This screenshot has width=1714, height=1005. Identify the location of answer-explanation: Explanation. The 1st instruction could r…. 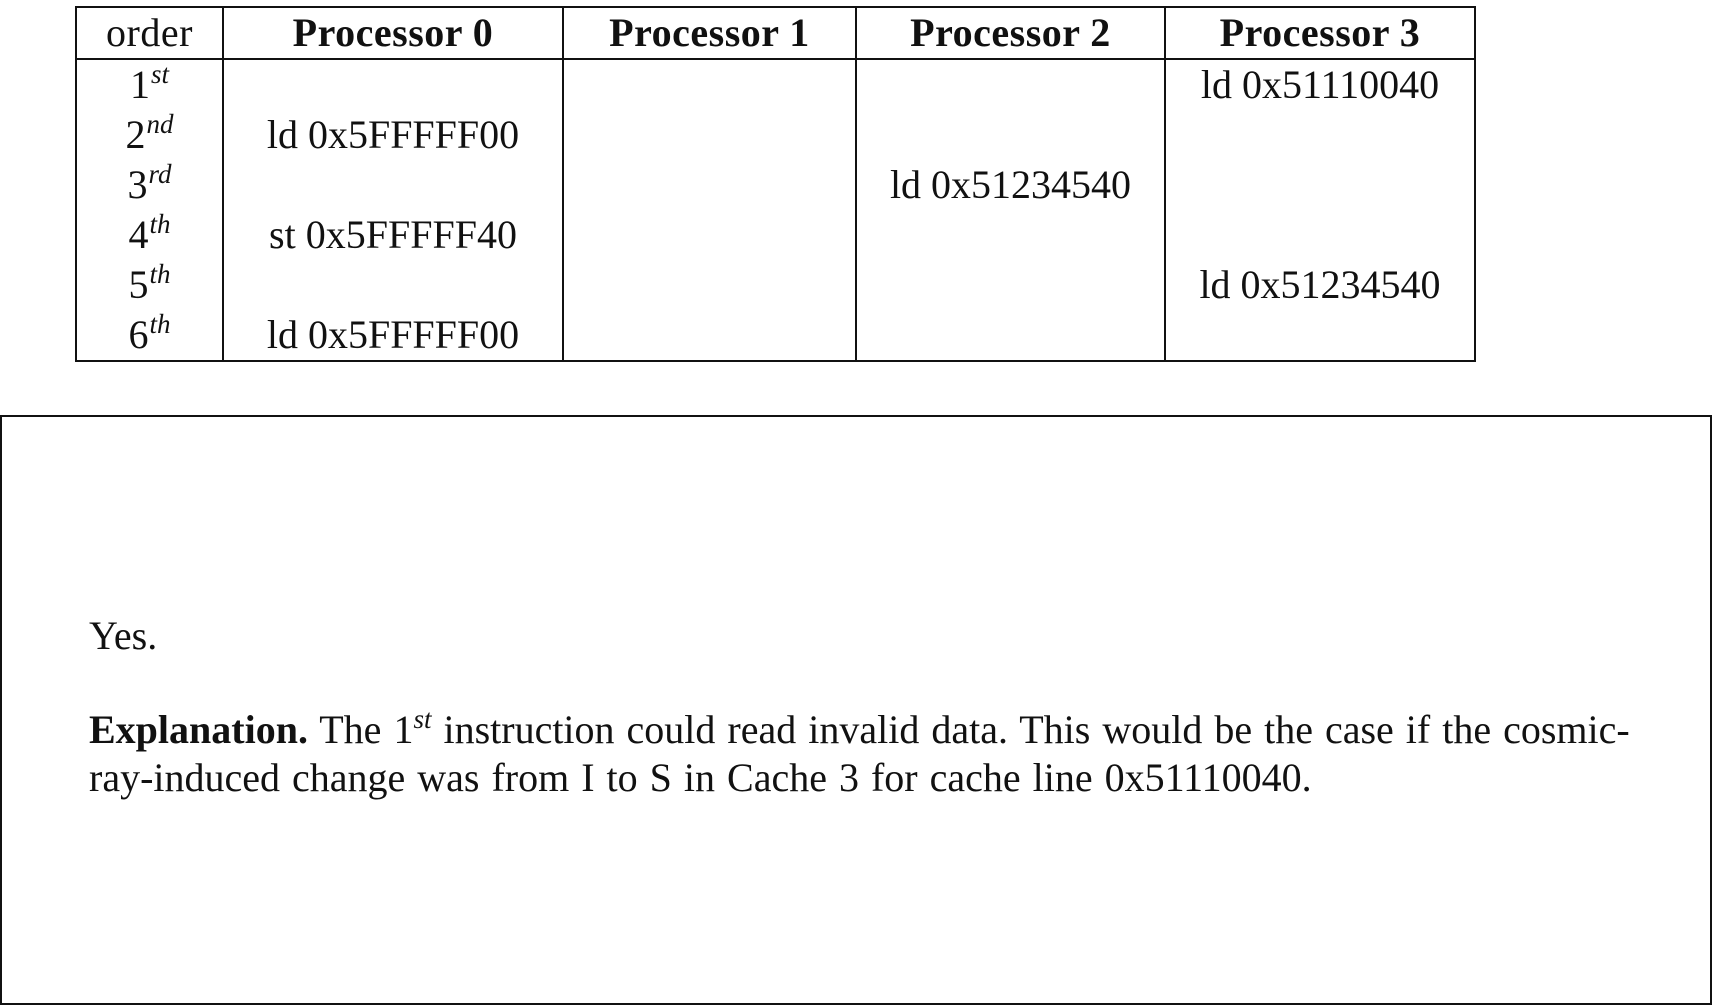
(869, 754).